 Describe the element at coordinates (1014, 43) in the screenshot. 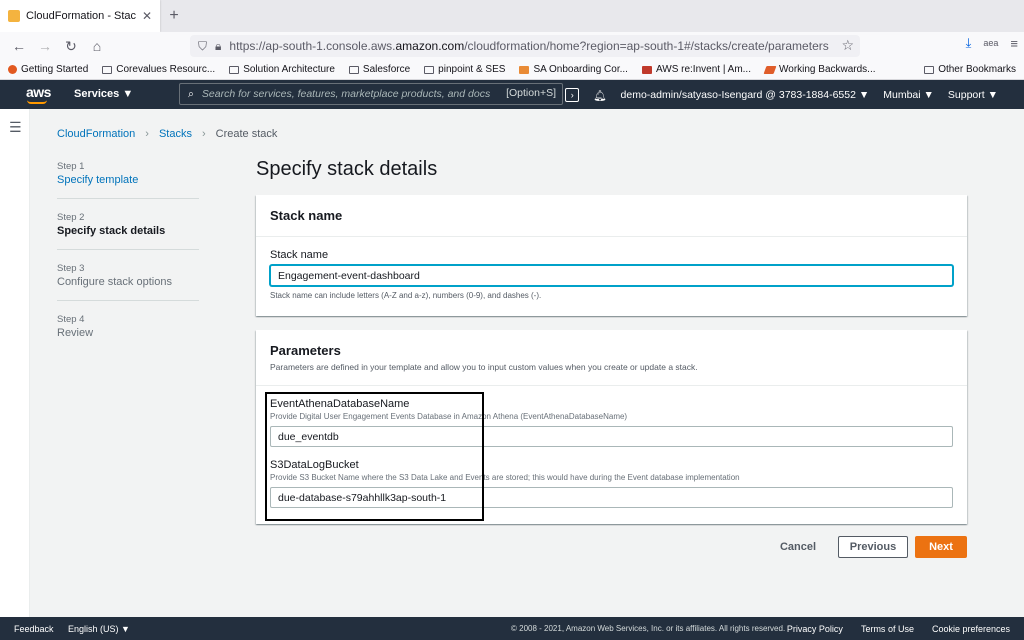

I see `menu-icon: ≡` at that location.